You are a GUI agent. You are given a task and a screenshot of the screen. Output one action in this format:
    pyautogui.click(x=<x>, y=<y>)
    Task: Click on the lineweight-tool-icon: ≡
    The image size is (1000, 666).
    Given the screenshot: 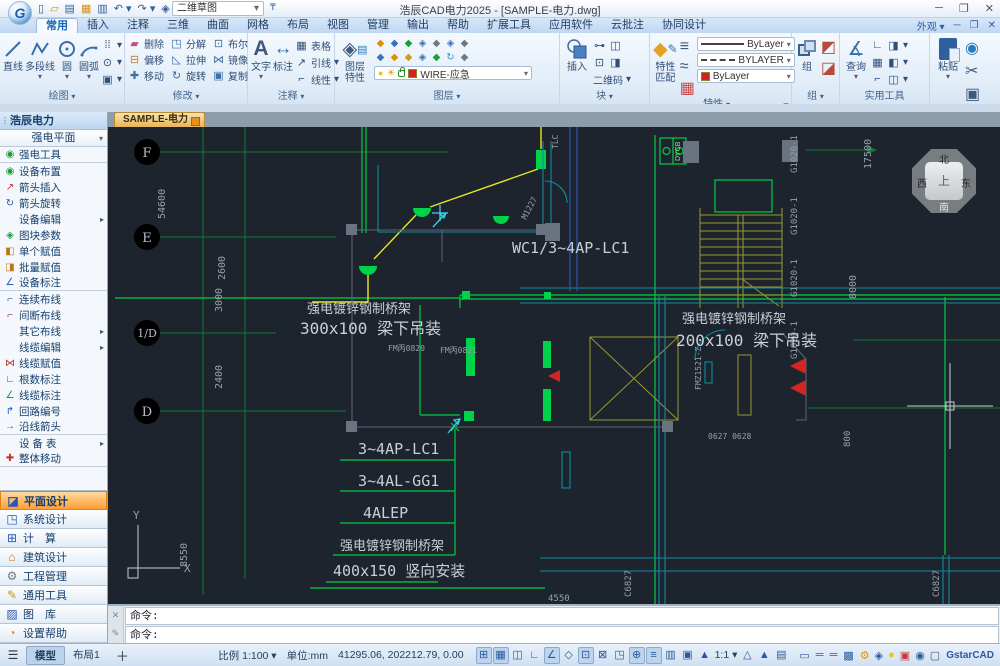 What is the action you would take?
    pyautogui.click(x=687, y=47)
    